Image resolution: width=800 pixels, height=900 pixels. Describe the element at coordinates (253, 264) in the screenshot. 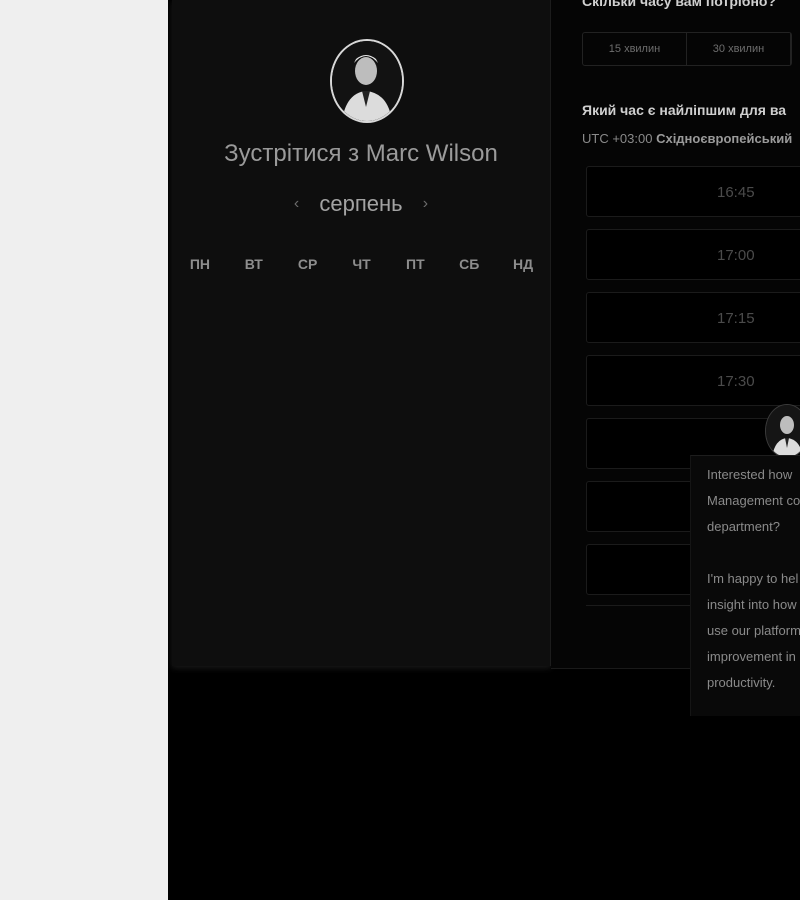

I see `weekday-label: ВТ` at that location.